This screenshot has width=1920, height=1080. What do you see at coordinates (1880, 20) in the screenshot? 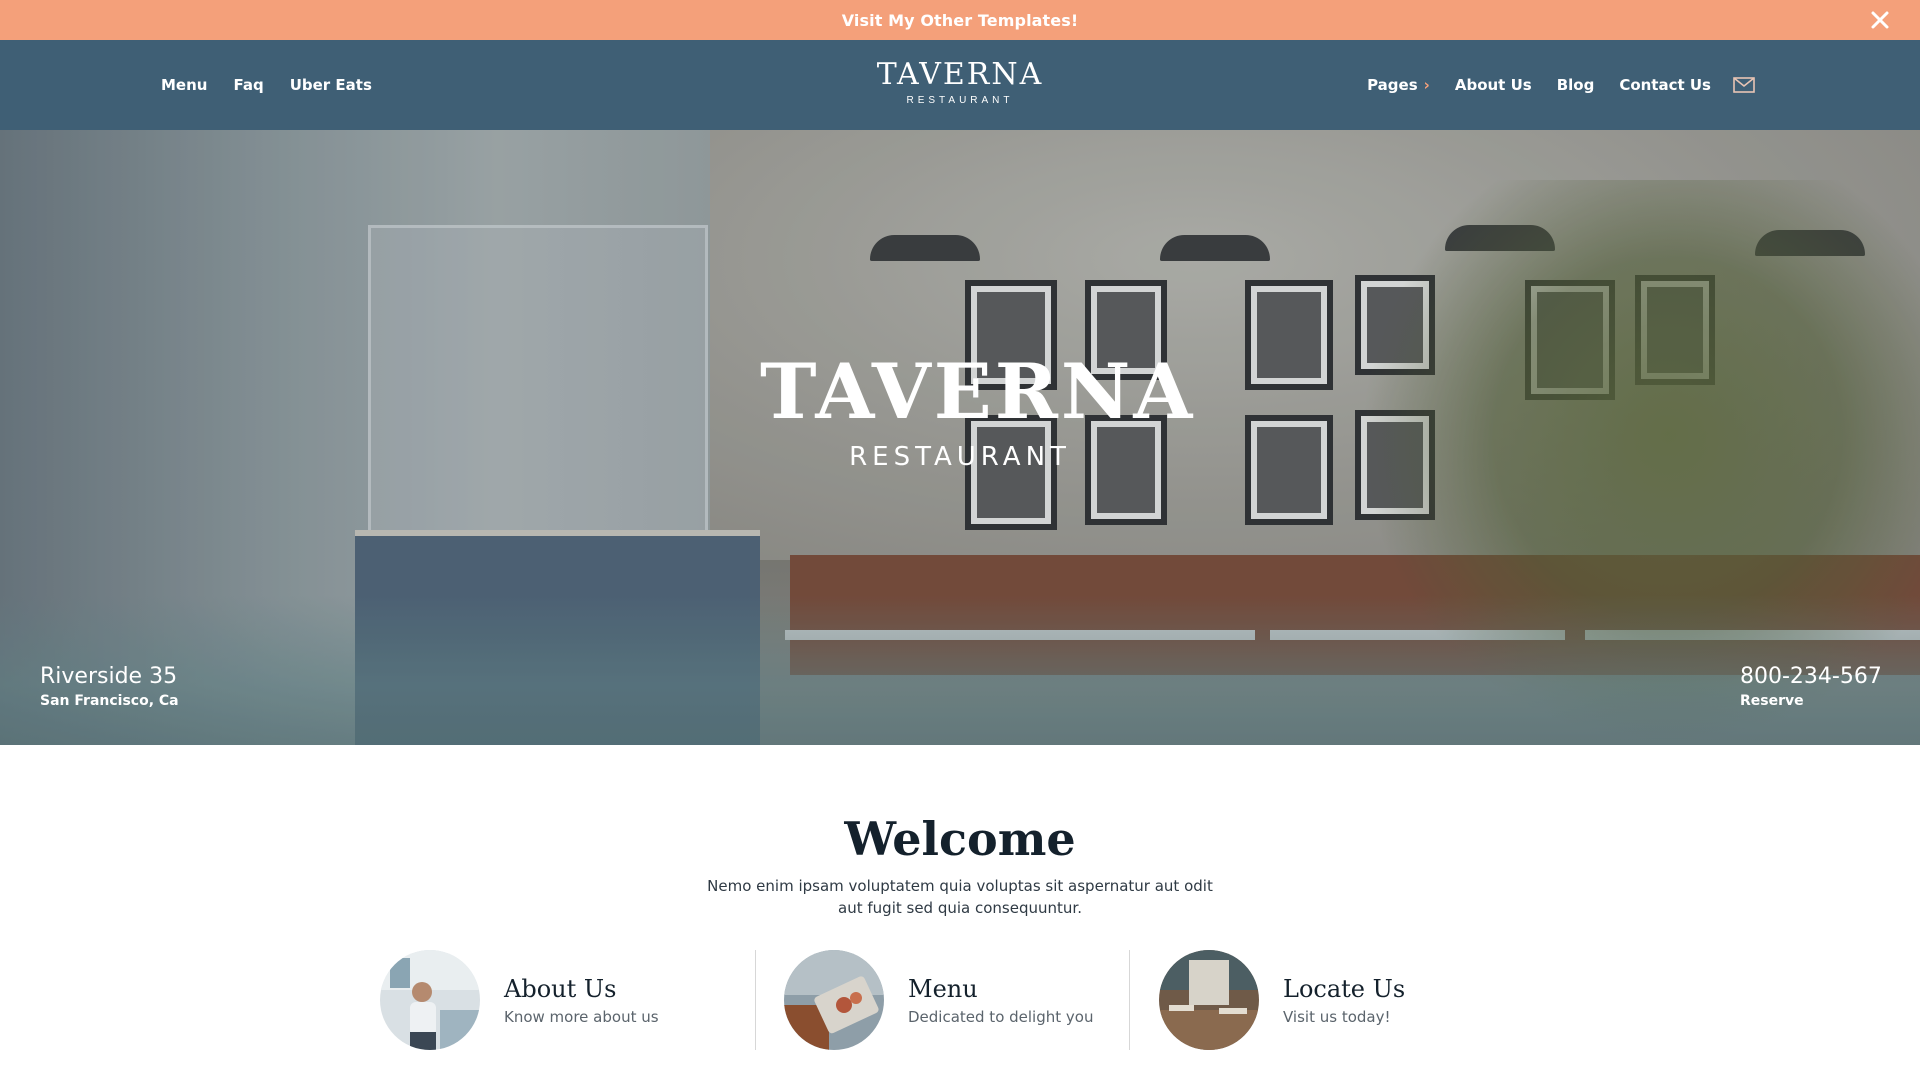
I see `close-icon` at bounding box center [1880, 20].